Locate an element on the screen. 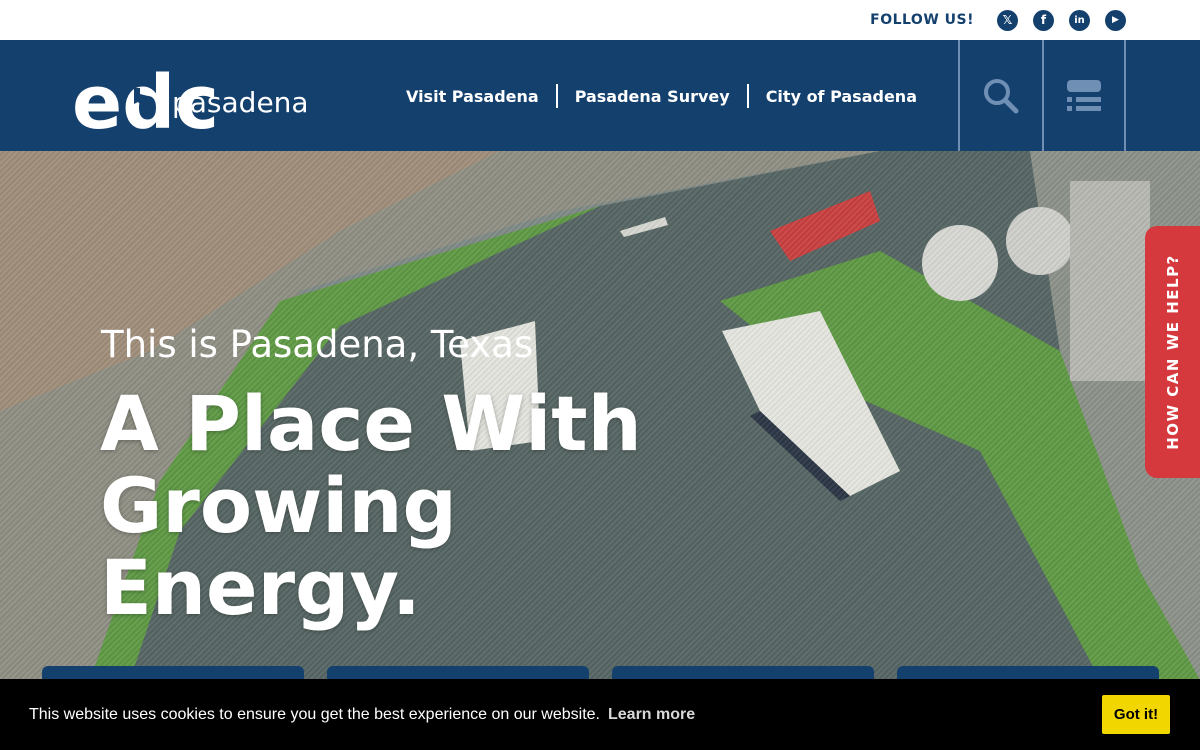  search-button is located at coordinates (1000, 95).